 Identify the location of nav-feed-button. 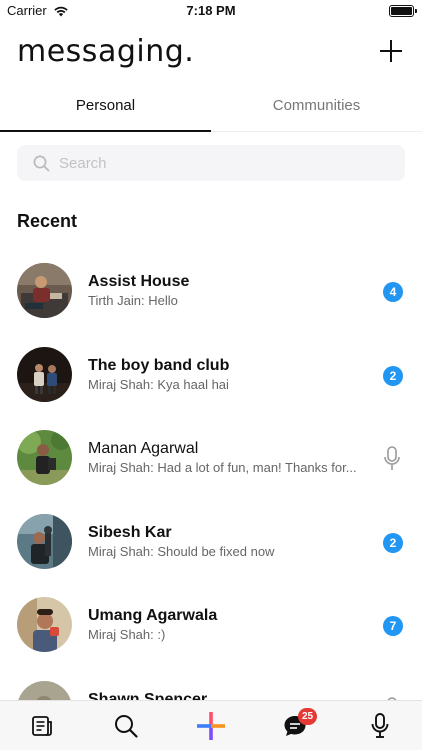
(42, 725).